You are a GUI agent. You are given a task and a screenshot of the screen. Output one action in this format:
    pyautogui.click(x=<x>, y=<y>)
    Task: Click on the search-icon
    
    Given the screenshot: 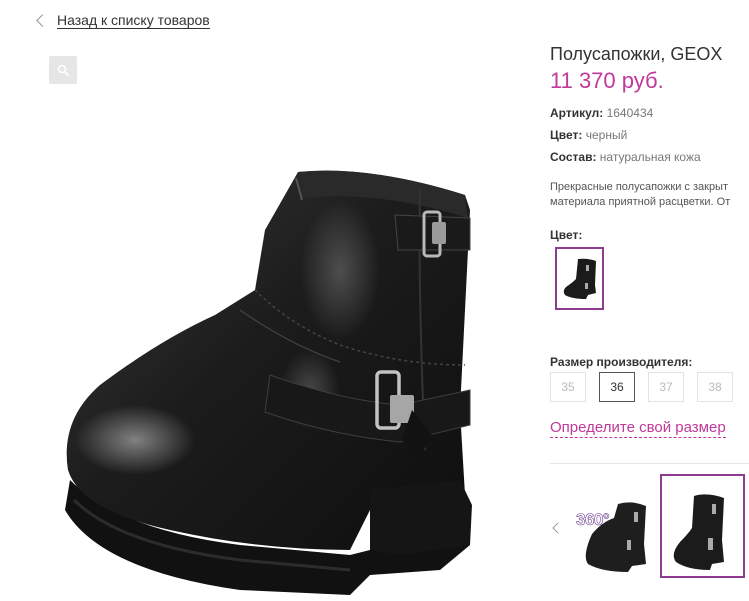 What is the action you would take?
    pyautogui.click(x=63, y=70)
    